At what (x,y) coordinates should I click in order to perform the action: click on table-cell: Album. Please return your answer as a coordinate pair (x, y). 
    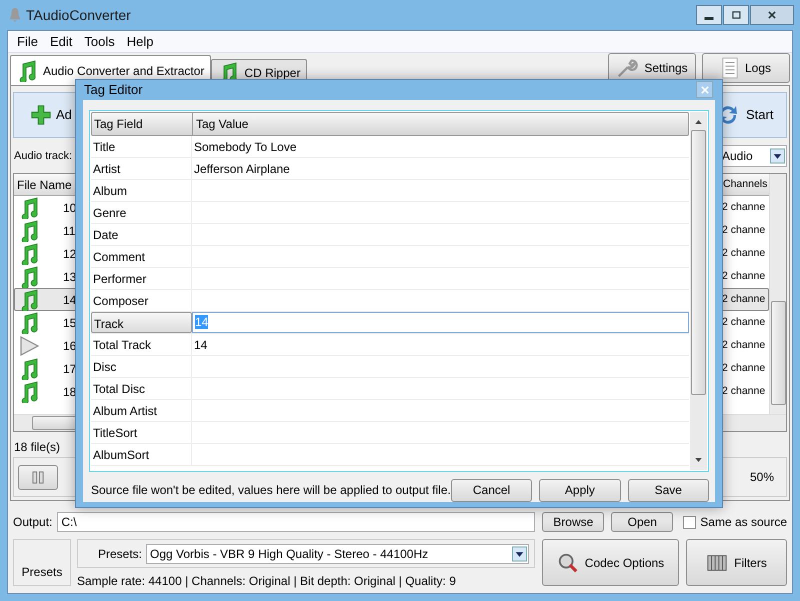
    Looking at the image, I should click on (141, 190).